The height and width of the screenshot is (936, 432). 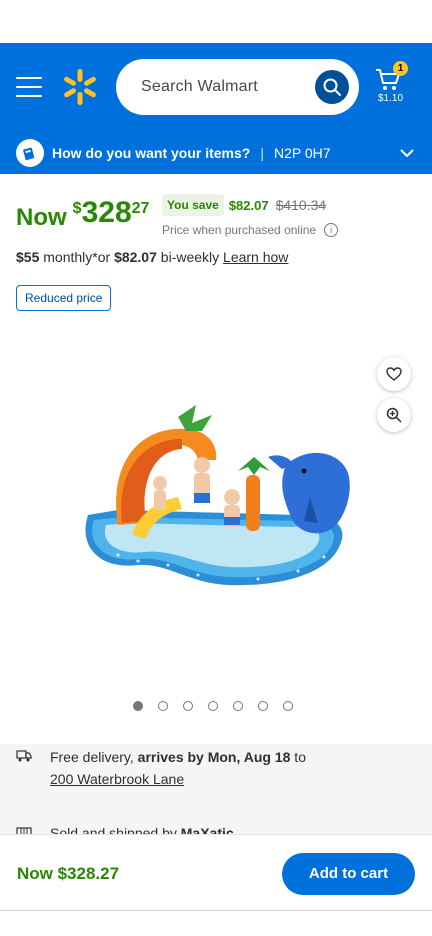 I want to click on status-bar-area, so click(x=216, y=21).